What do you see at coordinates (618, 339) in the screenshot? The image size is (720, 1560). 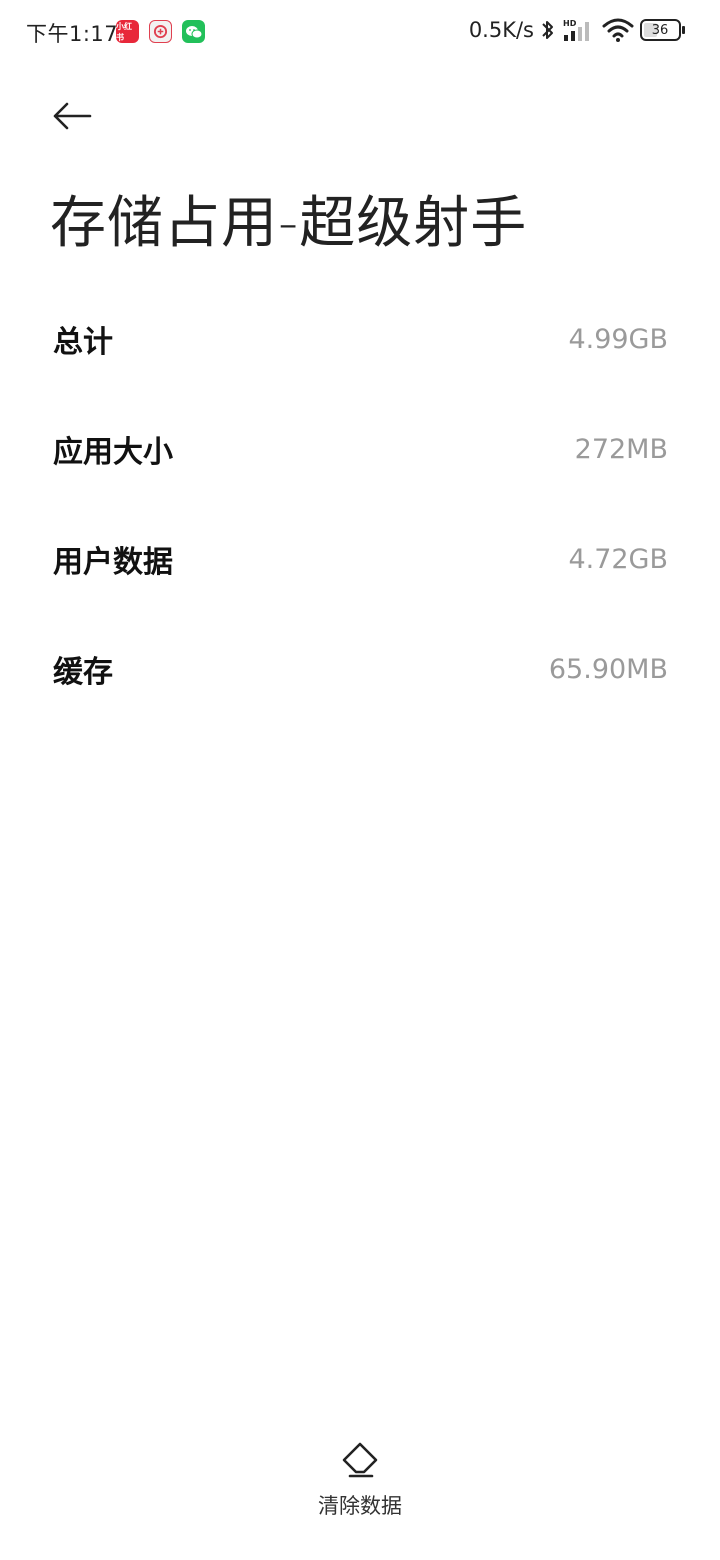 I see `row-value: 4.99GB` at bounding box center [618, 339].